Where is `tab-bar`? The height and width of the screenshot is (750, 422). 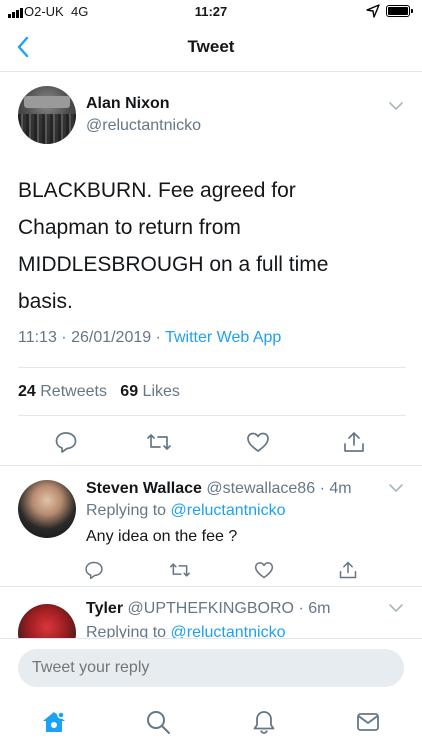
tab-bar is located at coordinates (211, 723).